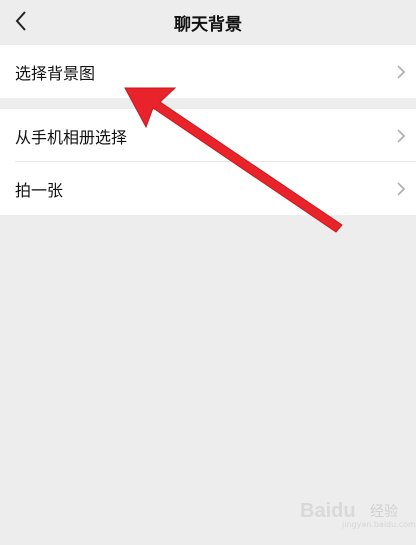 This screenshot has width=416, height=545. Describe the element at coordinates (208, 188) in the screenshot. I see `take-photo-row: 拍一张` at that location.